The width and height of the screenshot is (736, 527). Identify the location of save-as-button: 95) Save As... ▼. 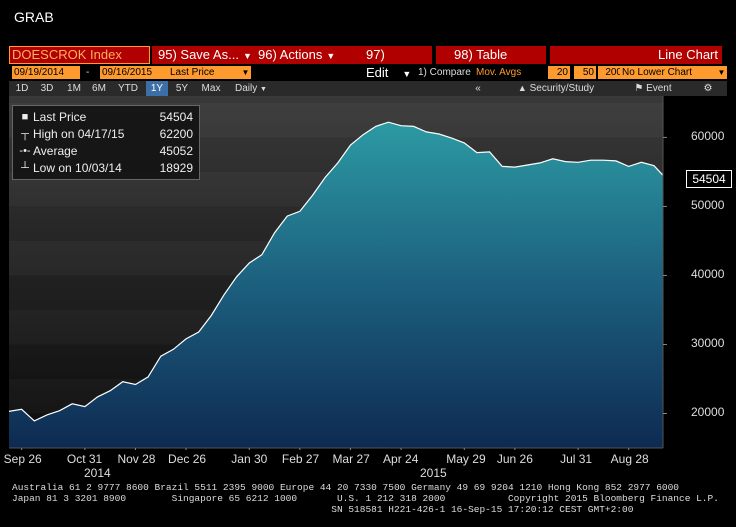
(202, 55).